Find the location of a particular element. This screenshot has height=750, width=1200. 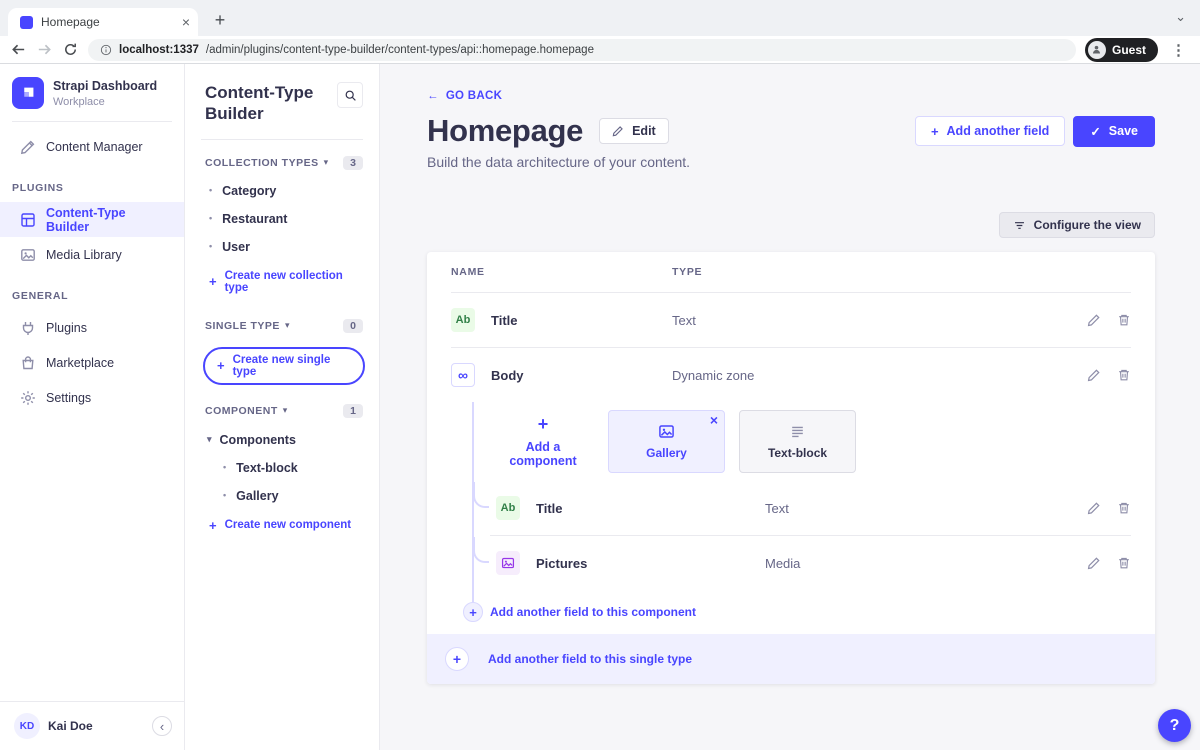

subnav-item-category: • Category is located at coordinates (282, 191).